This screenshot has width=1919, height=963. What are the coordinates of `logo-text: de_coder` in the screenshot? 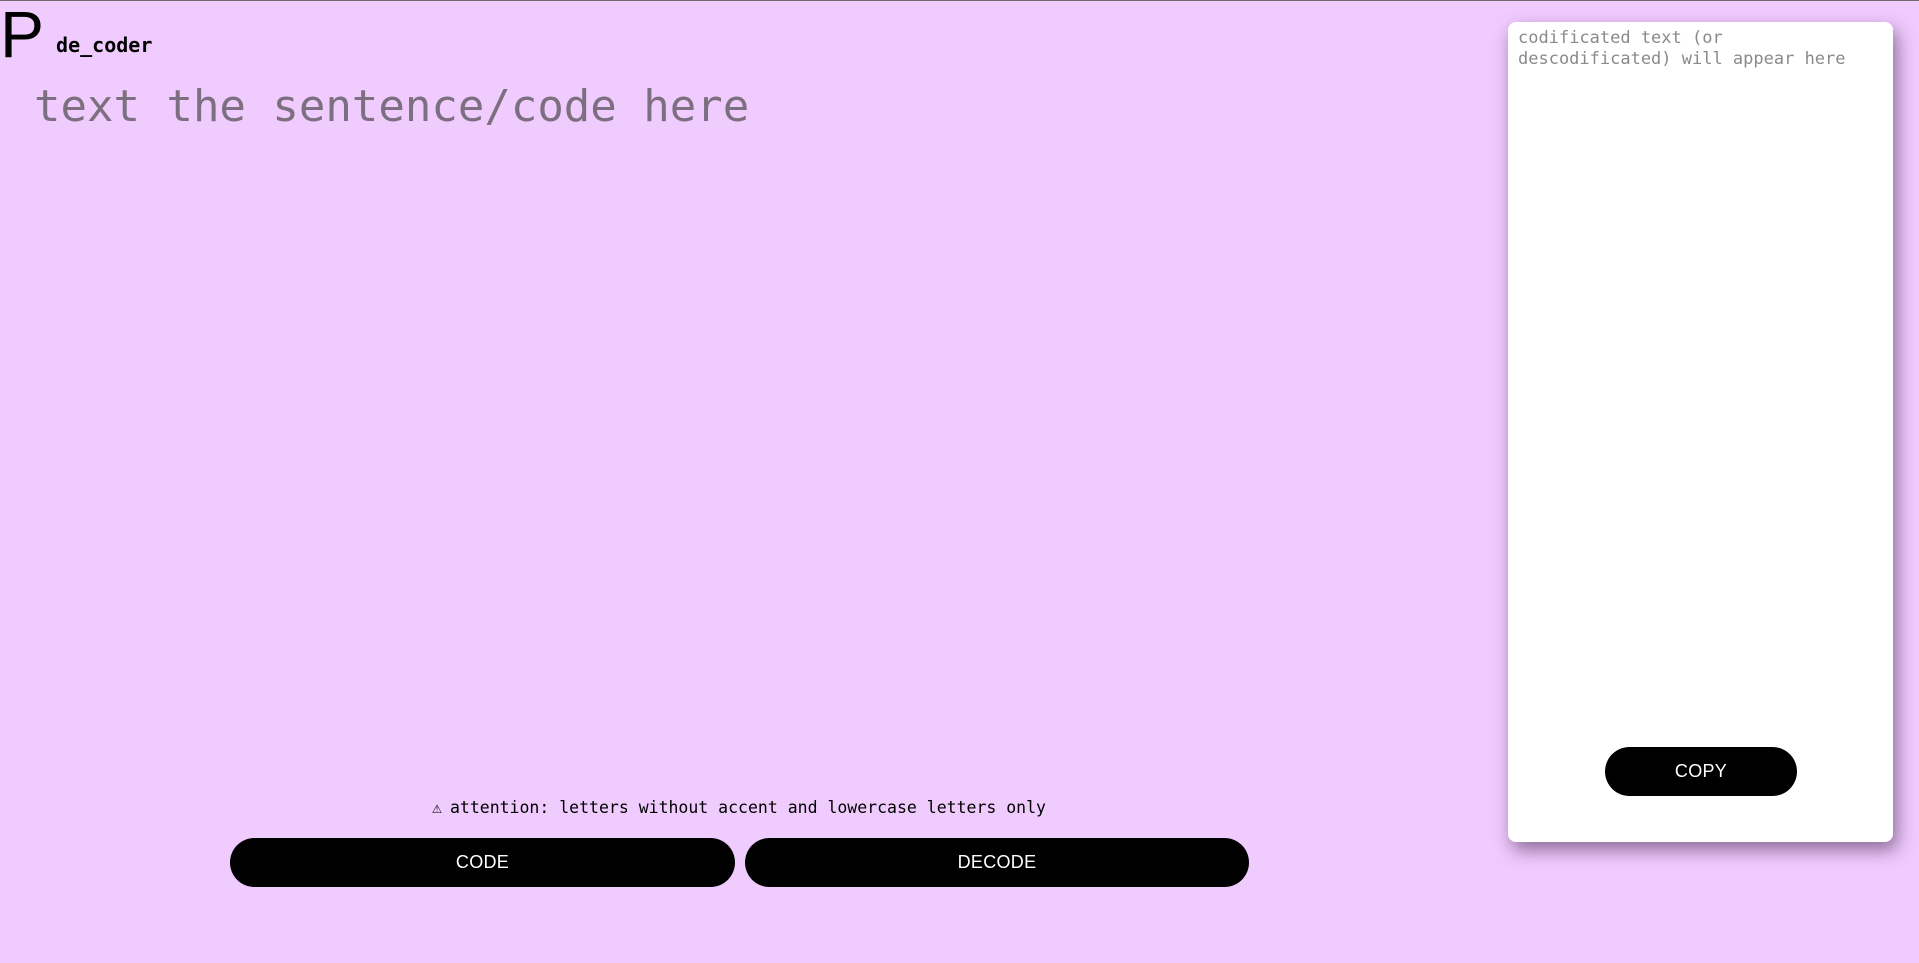 It's located at (104, 45).